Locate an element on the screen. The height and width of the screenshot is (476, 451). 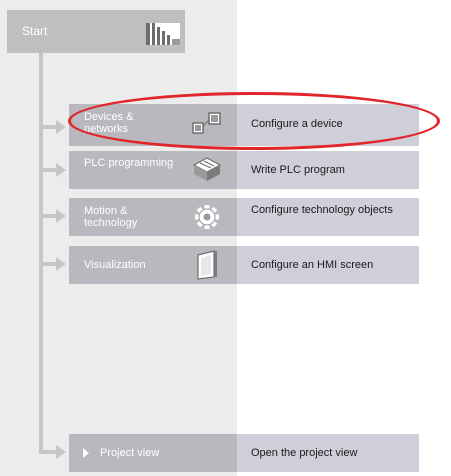
action-configure-device: Configure a device is located at coordinates (328, 125).